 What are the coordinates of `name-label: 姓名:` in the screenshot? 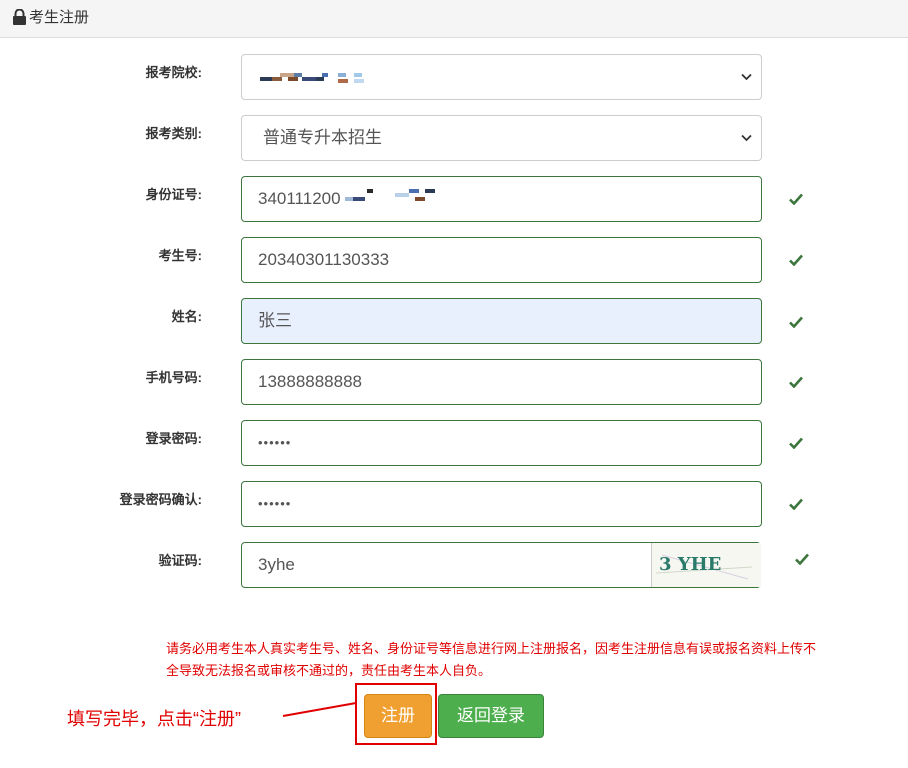 It's located at (186, 316).